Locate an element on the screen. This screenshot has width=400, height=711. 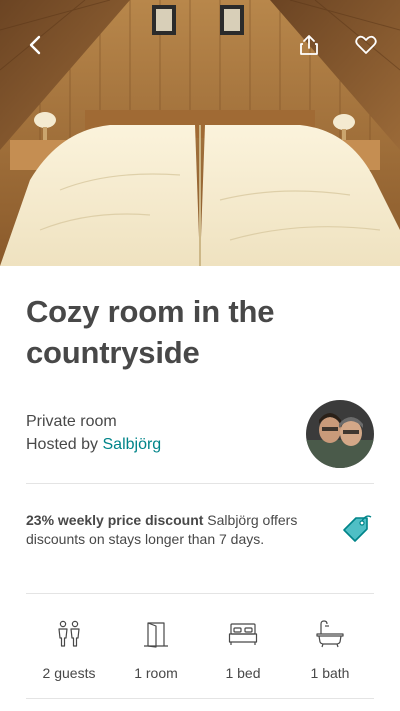
bath-icon is located at coordinates (330, 634).